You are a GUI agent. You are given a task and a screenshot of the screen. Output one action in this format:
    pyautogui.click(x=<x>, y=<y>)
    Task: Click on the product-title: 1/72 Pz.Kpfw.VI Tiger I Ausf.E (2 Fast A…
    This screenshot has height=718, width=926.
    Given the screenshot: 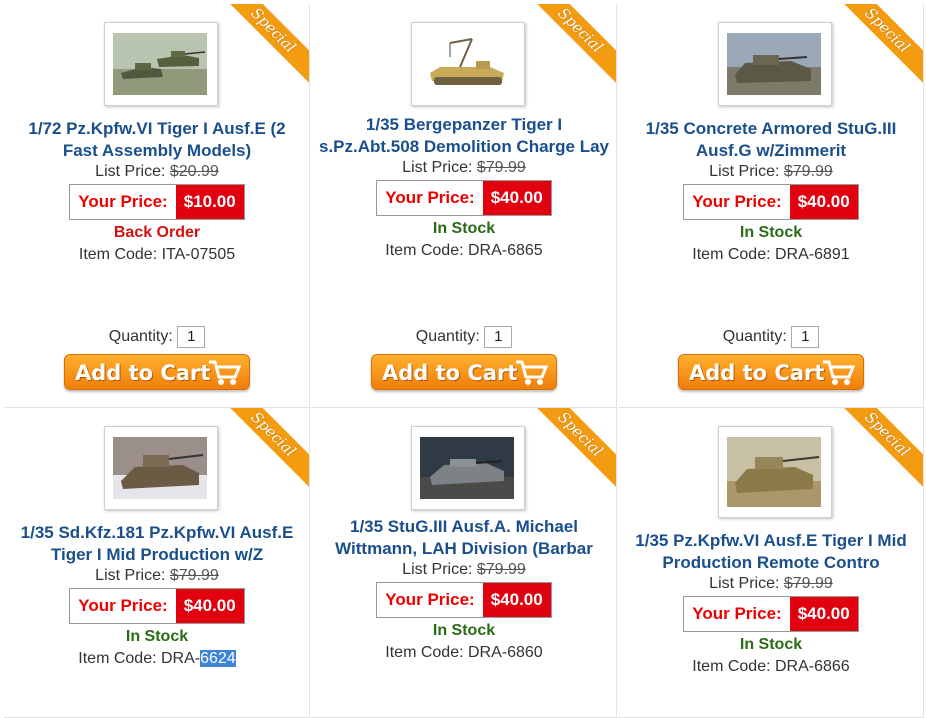 What is the action you would take?
    pyautogui.click(x=157, y=140)
    